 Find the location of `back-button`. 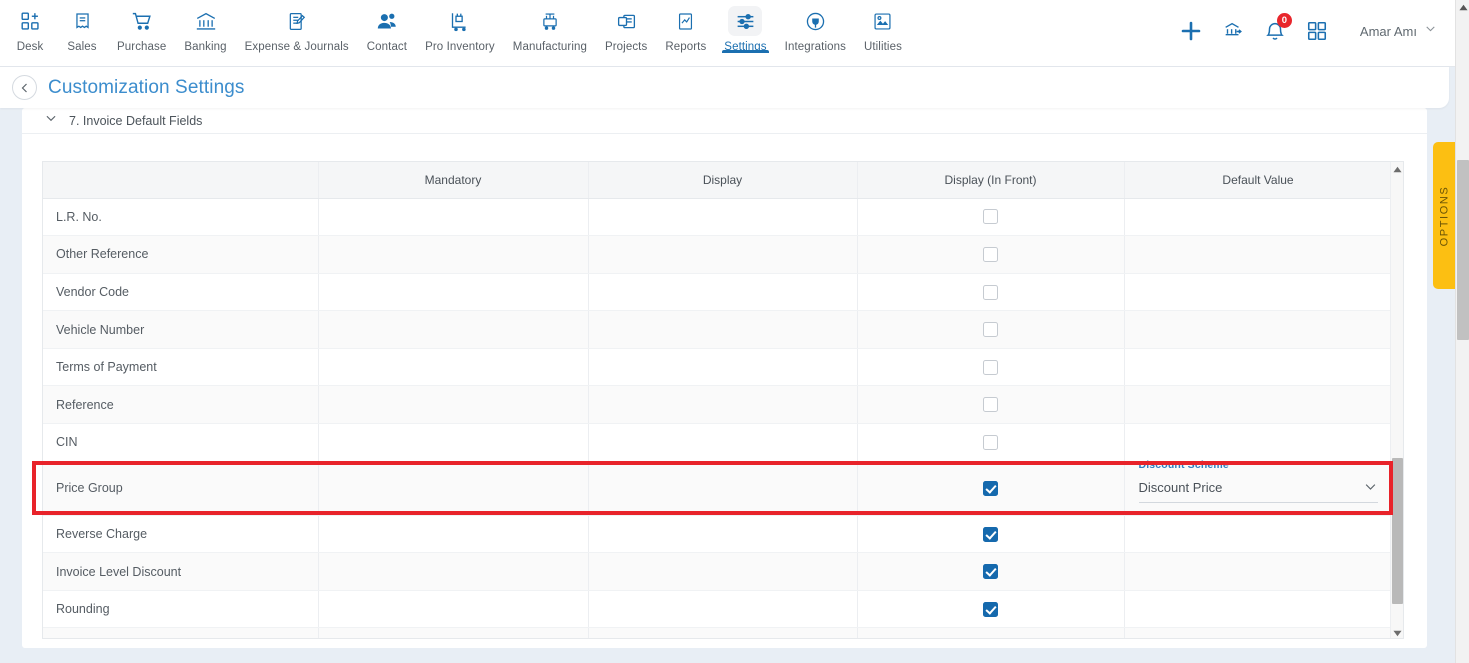

back-button is located at coordinates (24, 87).